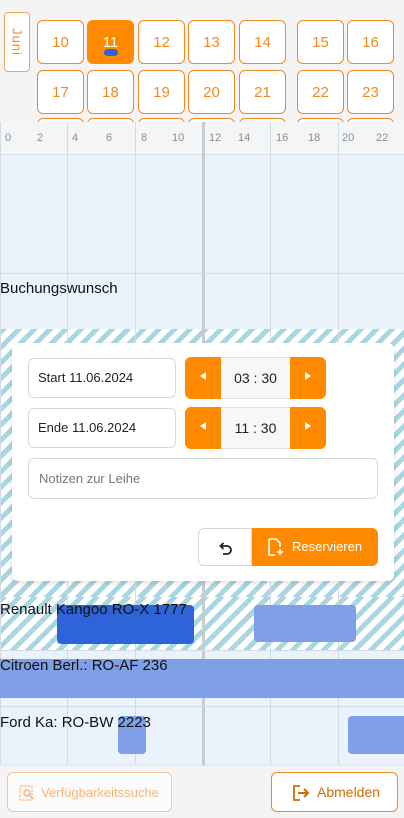 This screenshot has width=404, height=818. I want to click on decrease-end-button, so click(203, 428).